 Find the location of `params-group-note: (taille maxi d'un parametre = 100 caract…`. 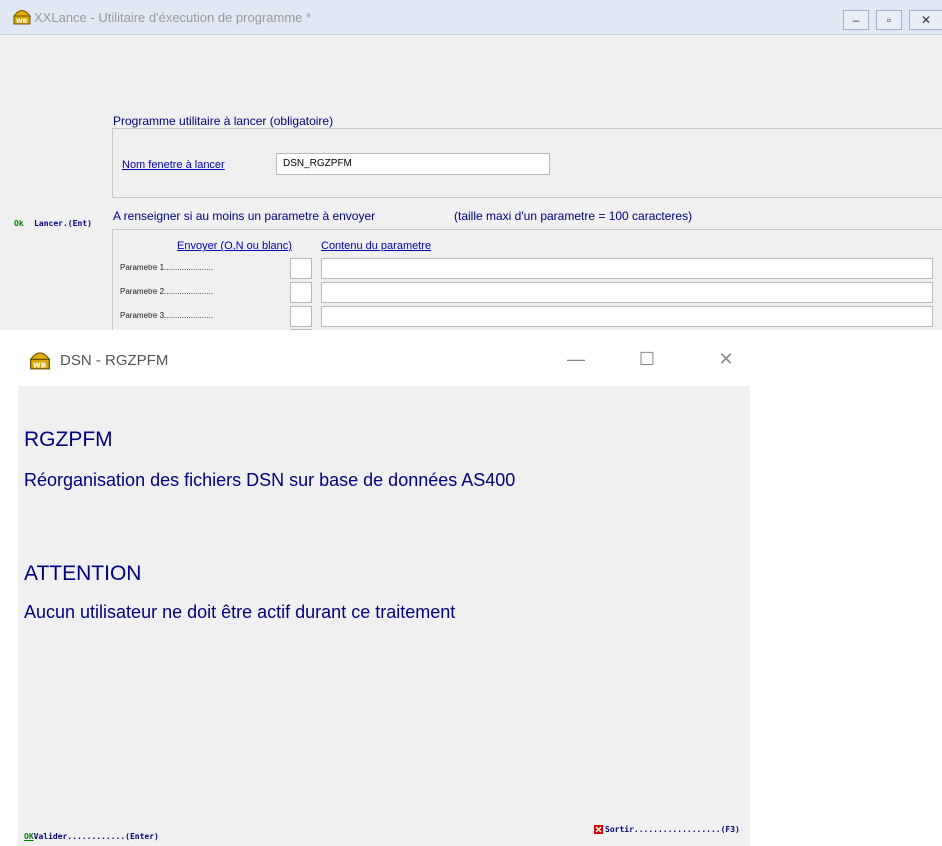

params-group-note: (taille maxi d'un parametre = 100 caract… is located at coordinates (575, 216).